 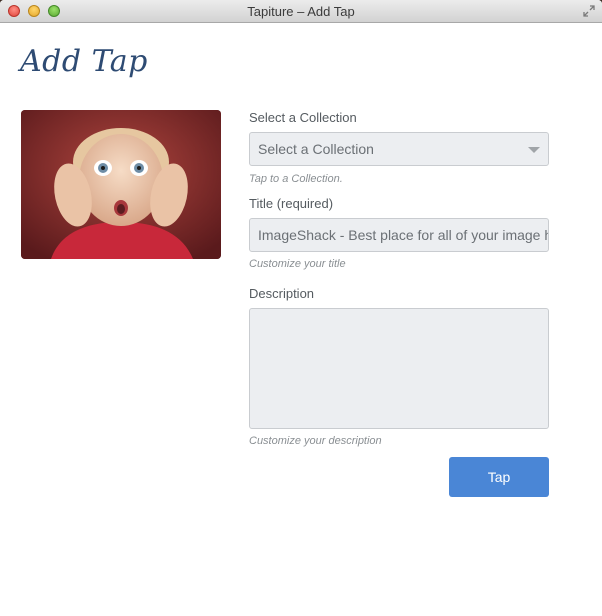 What do you see at coordinates (499, 477) in the screenshot?
I see `tap-submit-button: Tap` at bounding box center [499, 477].